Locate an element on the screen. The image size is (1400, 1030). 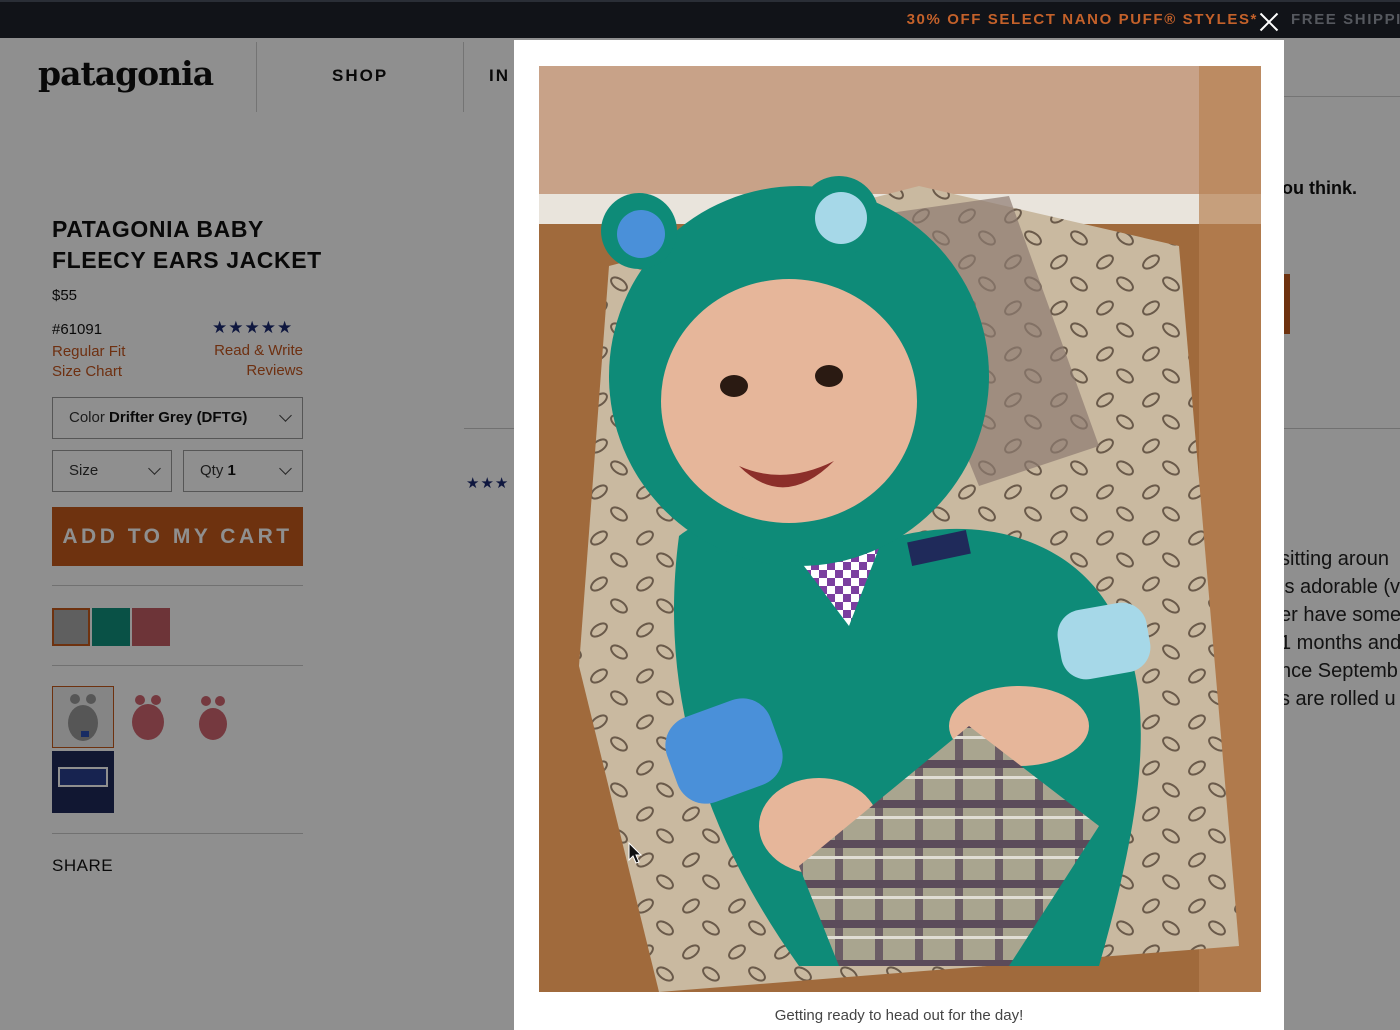
photo-caption: Getting ready to head out for the day! is located at coordinates (899, 1015).